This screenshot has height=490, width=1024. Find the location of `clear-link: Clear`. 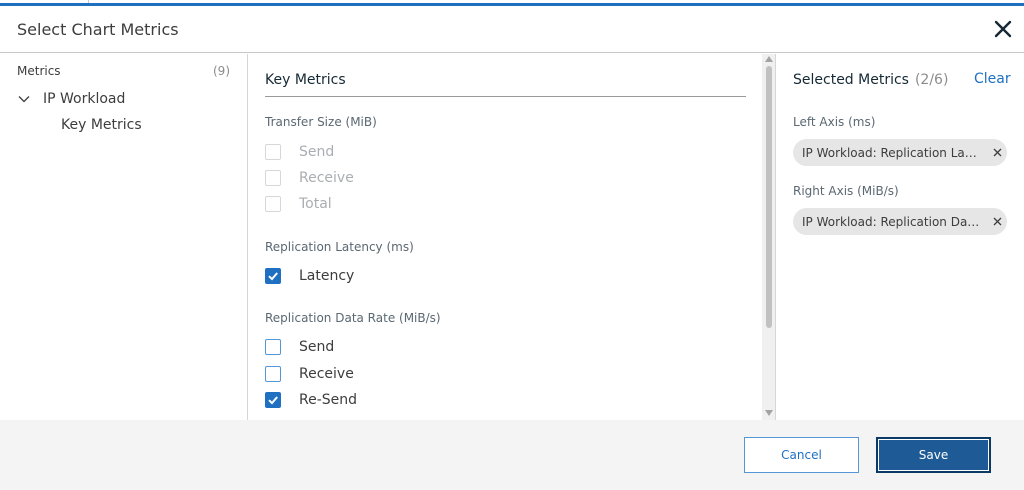

clear-link: Clear is located at coordinates (992, 79).